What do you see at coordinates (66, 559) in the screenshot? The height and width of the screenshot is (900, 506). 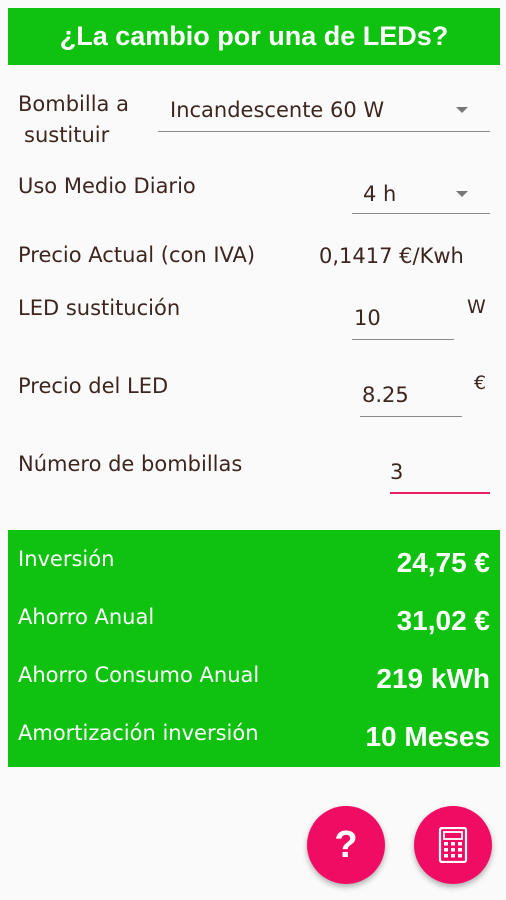 I see `investment-label: Inversión` at bounding box center [66, 559].